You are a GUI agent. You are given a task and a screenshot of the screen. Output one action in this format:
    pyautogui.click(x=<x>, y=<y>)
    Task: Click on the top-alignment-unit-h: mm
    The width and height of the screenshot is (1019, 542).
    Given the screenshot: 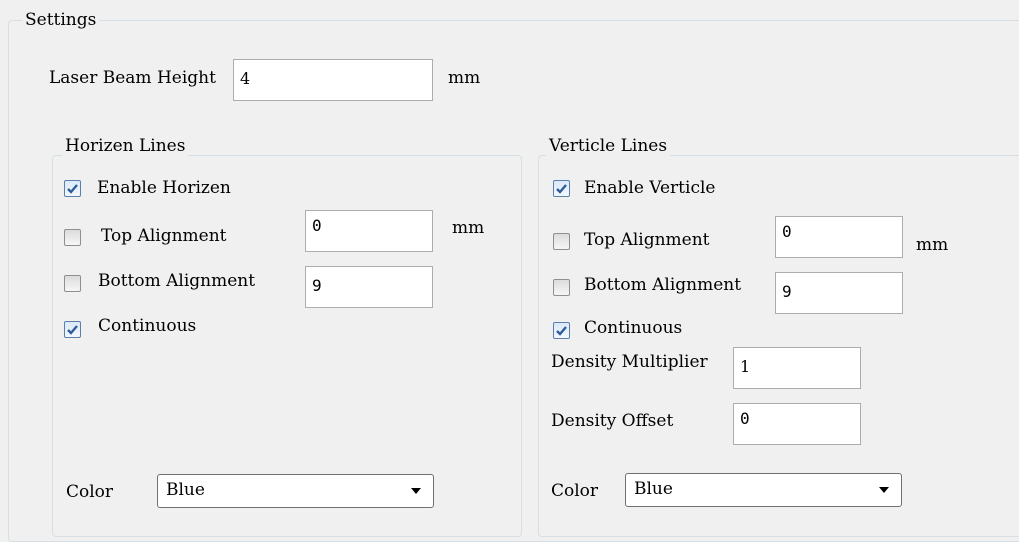 What is the action you would take?
    pyautogui.click(x=468, y=228)
    